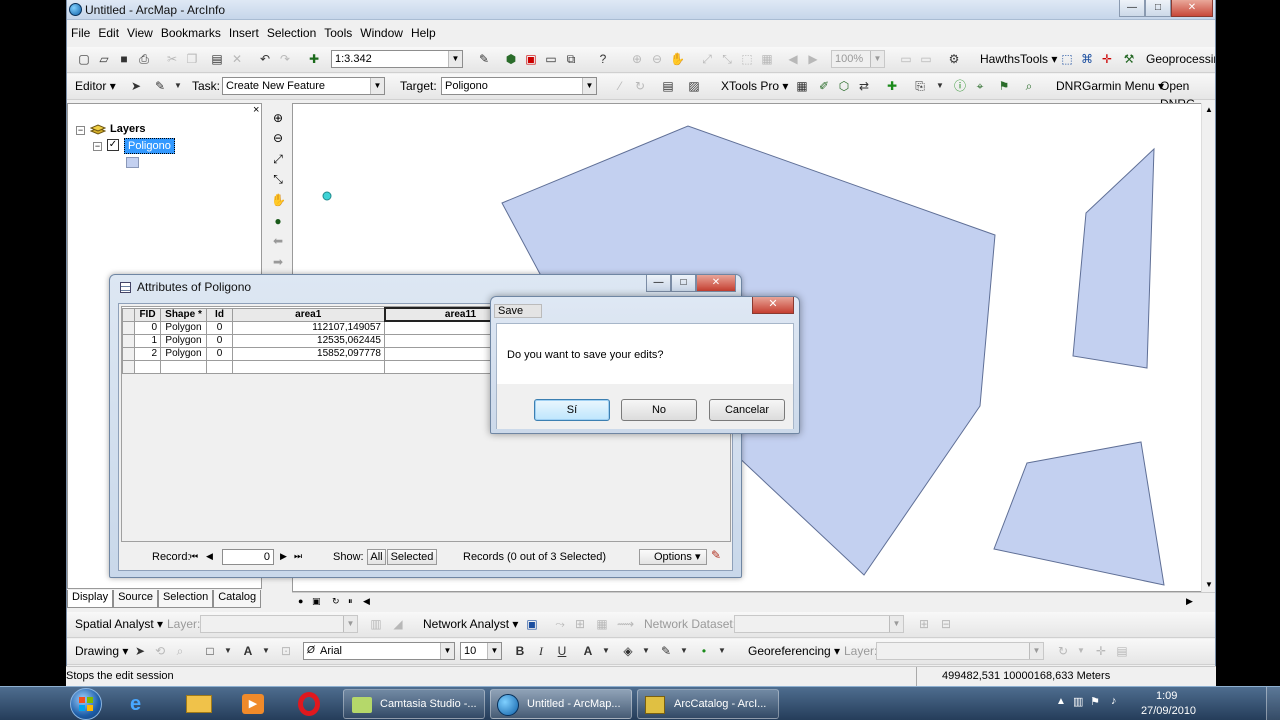  What do you see at coordinates (1180, 59) in the screenshot?
I see `geoprocessing-menu: Geoprocessing` at bounding box center [1180, 59].